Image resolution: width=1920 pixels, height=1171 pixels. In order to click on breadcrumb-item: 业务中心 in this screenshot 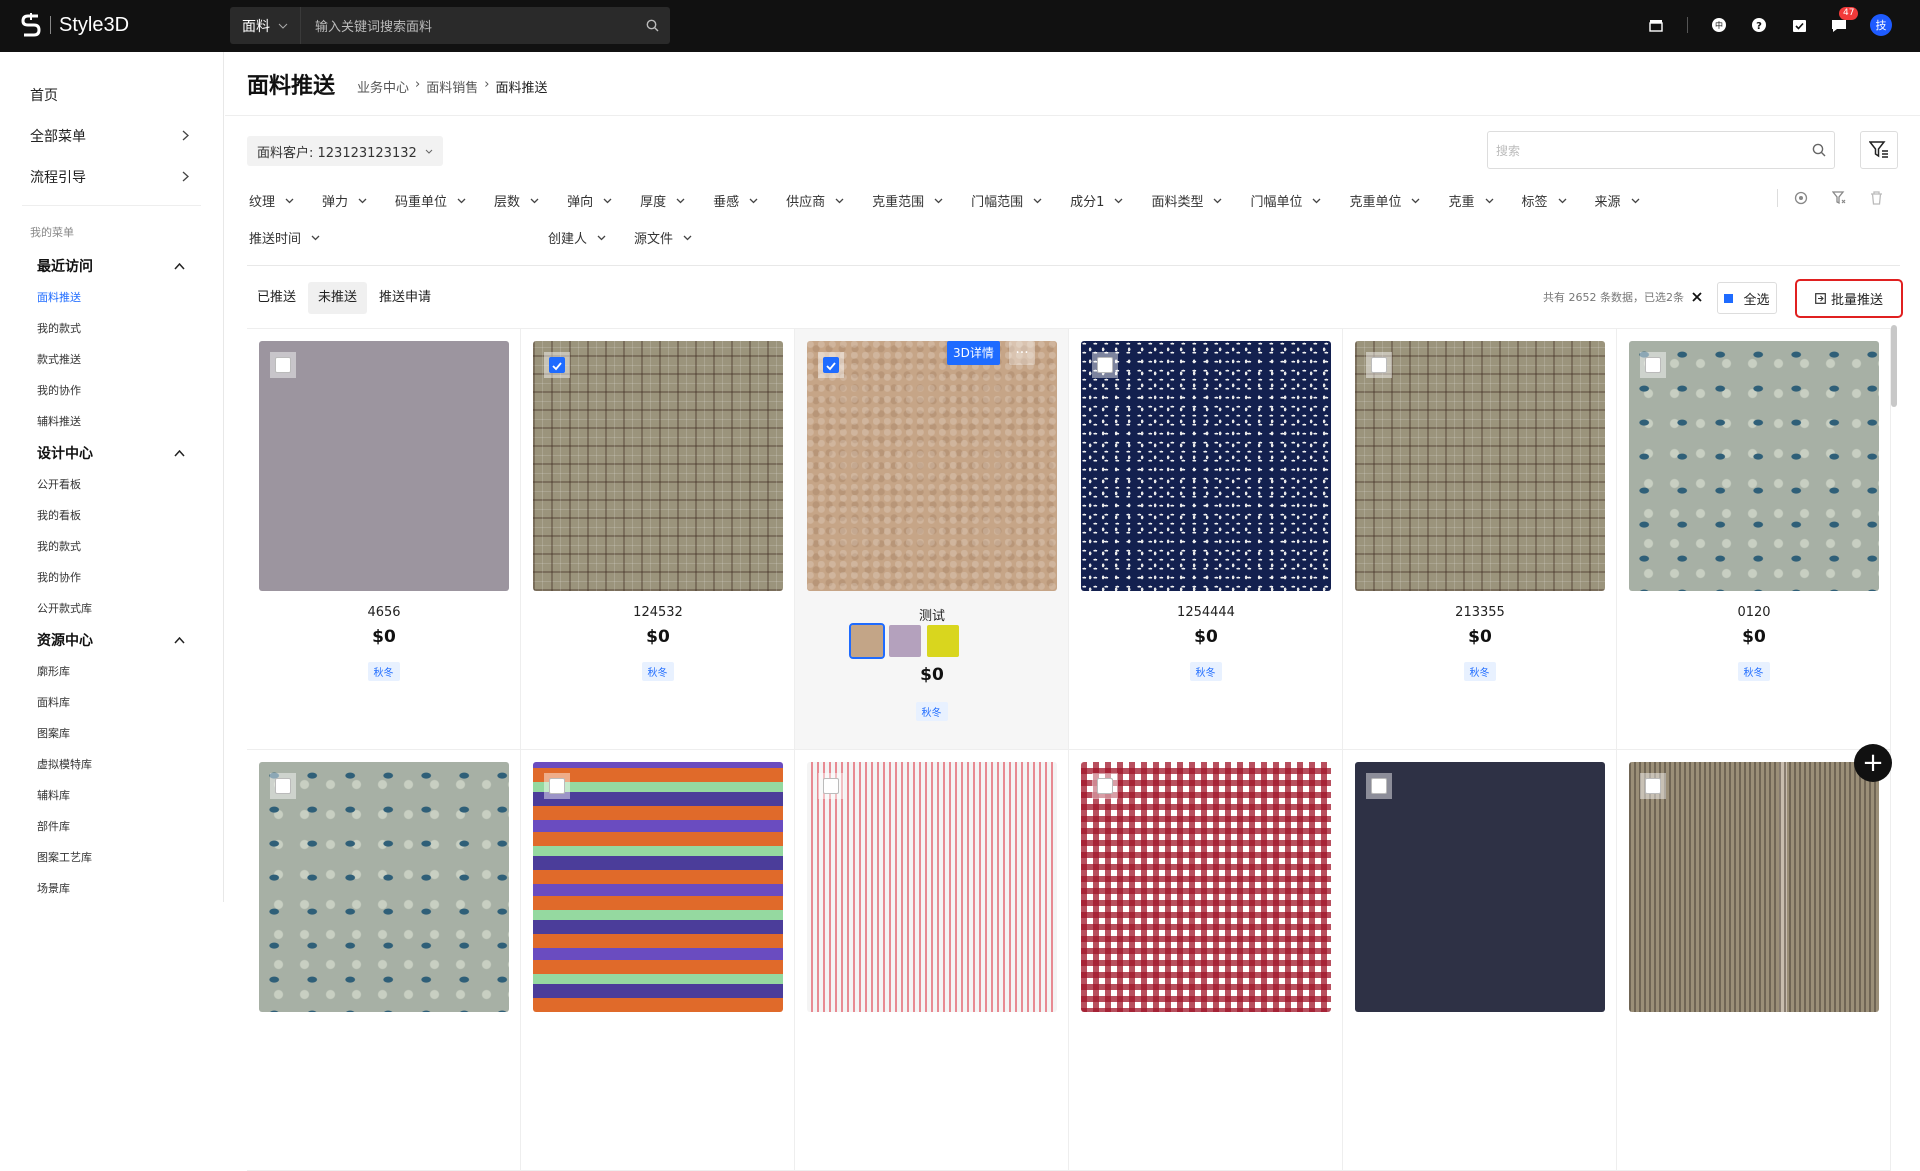, I will do `click(383, 86)`.